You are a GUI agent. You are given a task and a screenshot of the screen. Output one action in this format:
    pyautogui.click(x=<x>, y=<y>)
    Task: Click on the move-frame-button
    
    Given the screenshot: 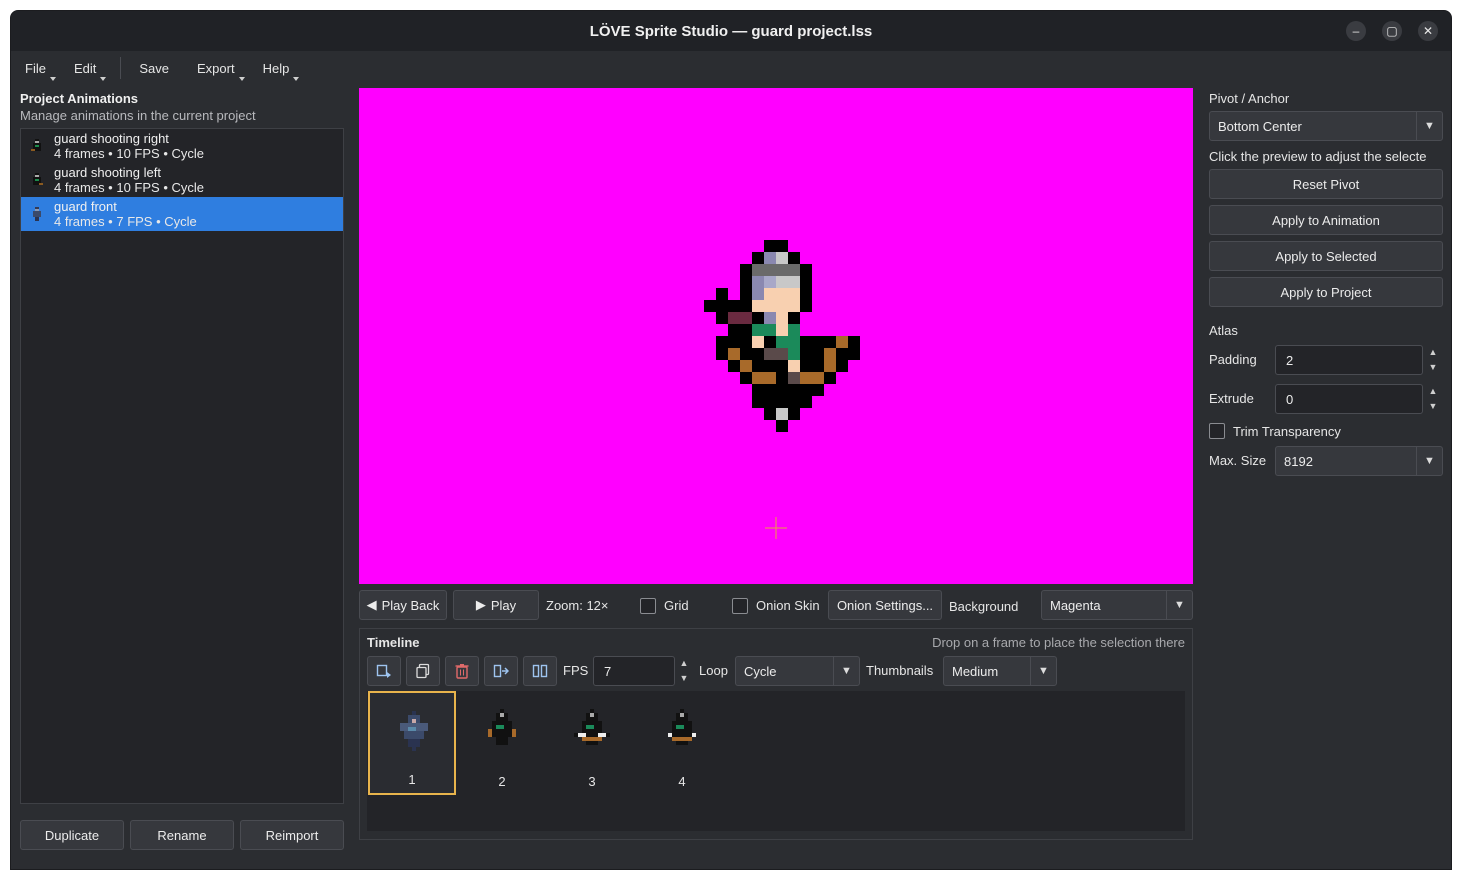 What is the action you would take?
    pyautogui.click(x=501, y=671)
    